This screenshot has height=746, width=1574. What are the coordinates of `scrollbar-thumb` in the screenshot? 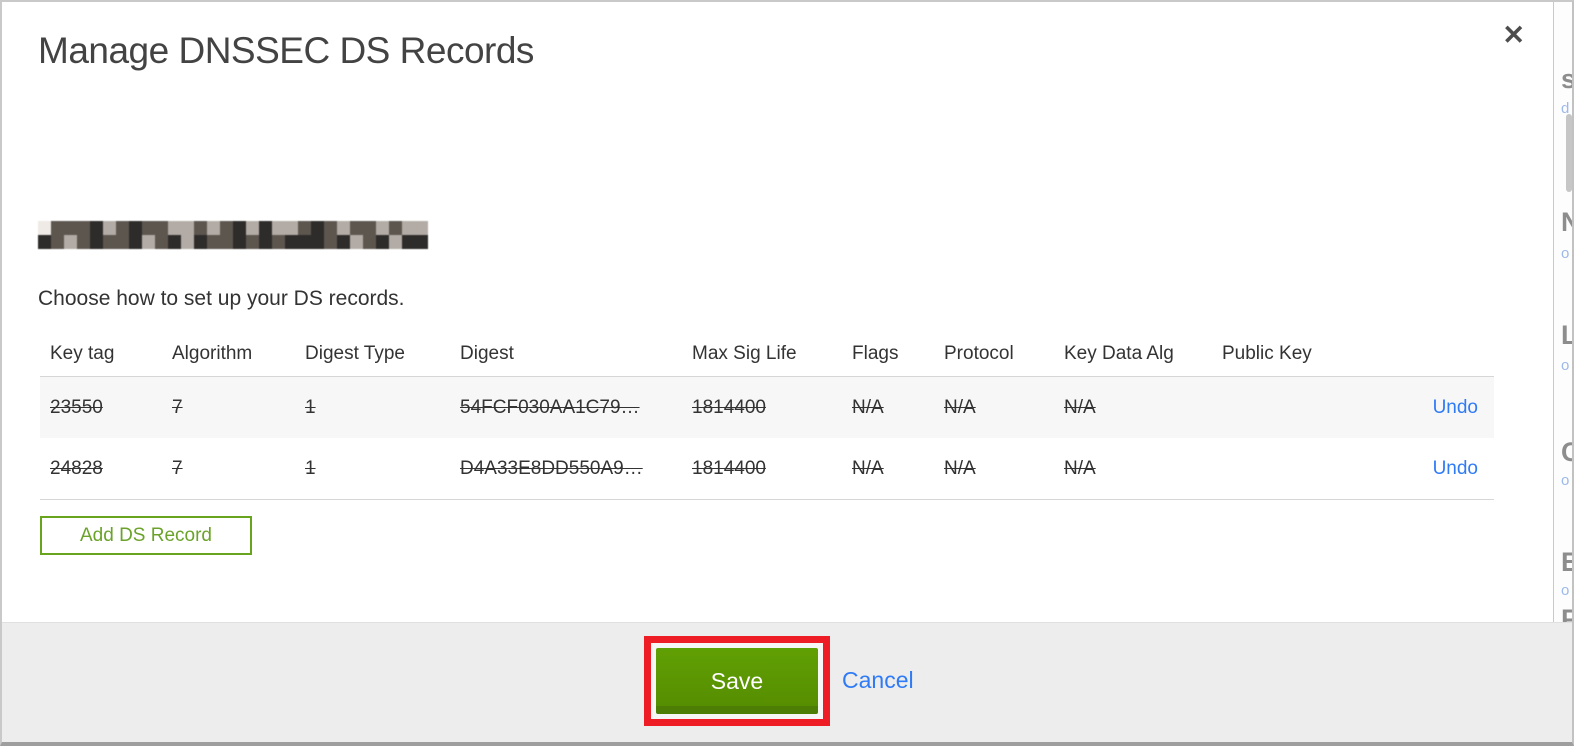 It's located at (1569, 153).